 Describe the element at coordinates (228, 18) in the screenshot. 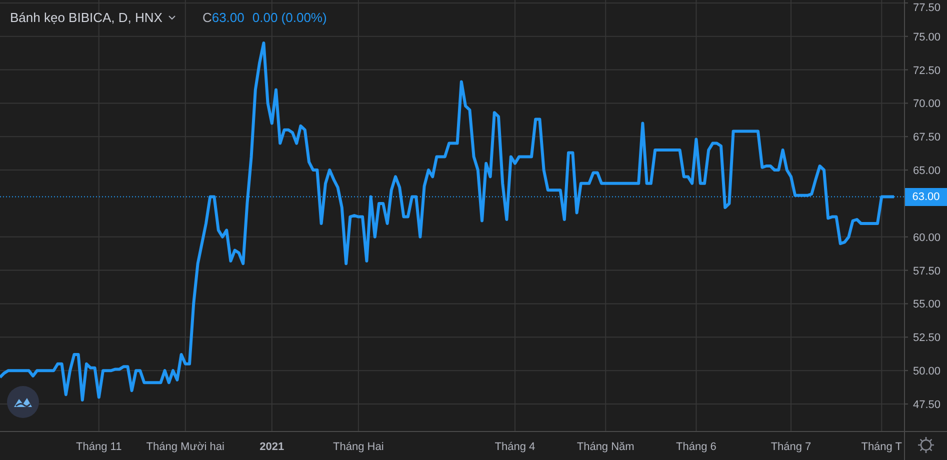

I see `close-value: 63.00` at that location.